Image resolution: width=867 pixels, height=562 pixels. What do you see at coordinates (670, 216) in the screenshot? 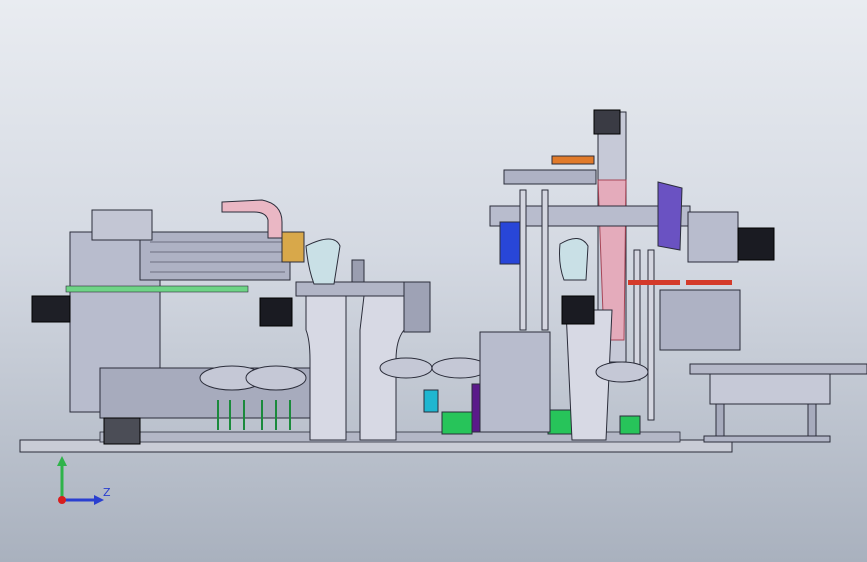
I see `purple-flag` at bounding box center [670, 216].